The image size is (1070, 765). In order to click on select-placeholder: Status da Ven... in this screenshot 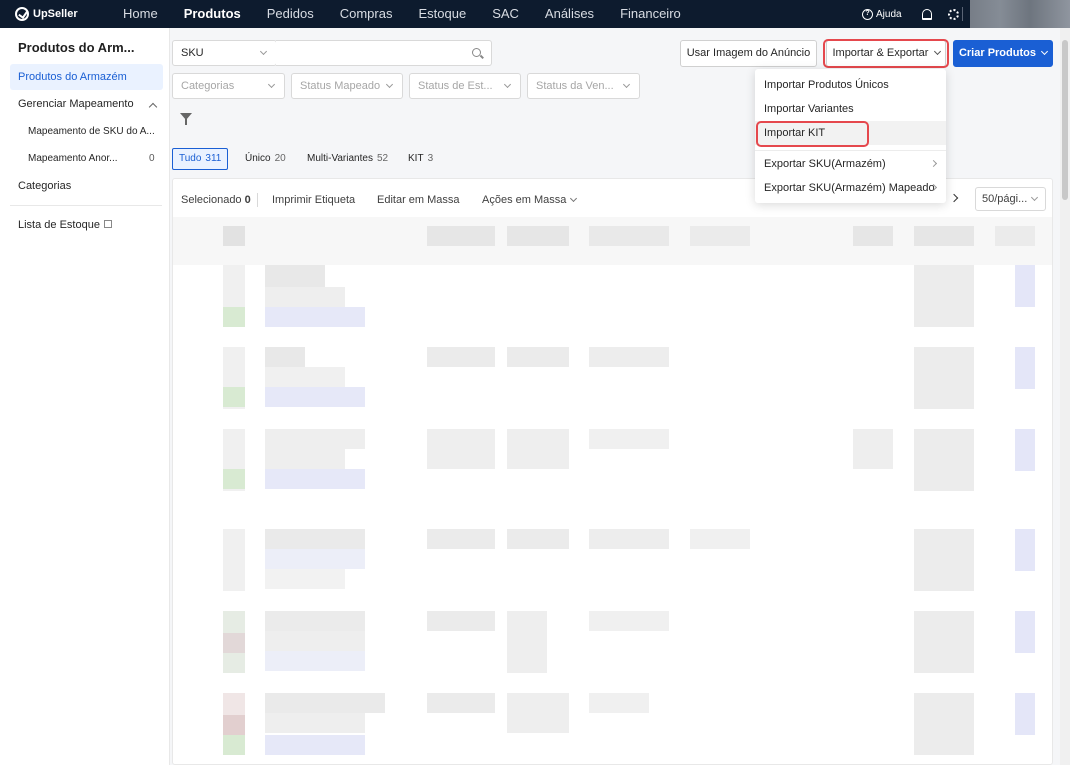, I will do `click(575, 86)`.